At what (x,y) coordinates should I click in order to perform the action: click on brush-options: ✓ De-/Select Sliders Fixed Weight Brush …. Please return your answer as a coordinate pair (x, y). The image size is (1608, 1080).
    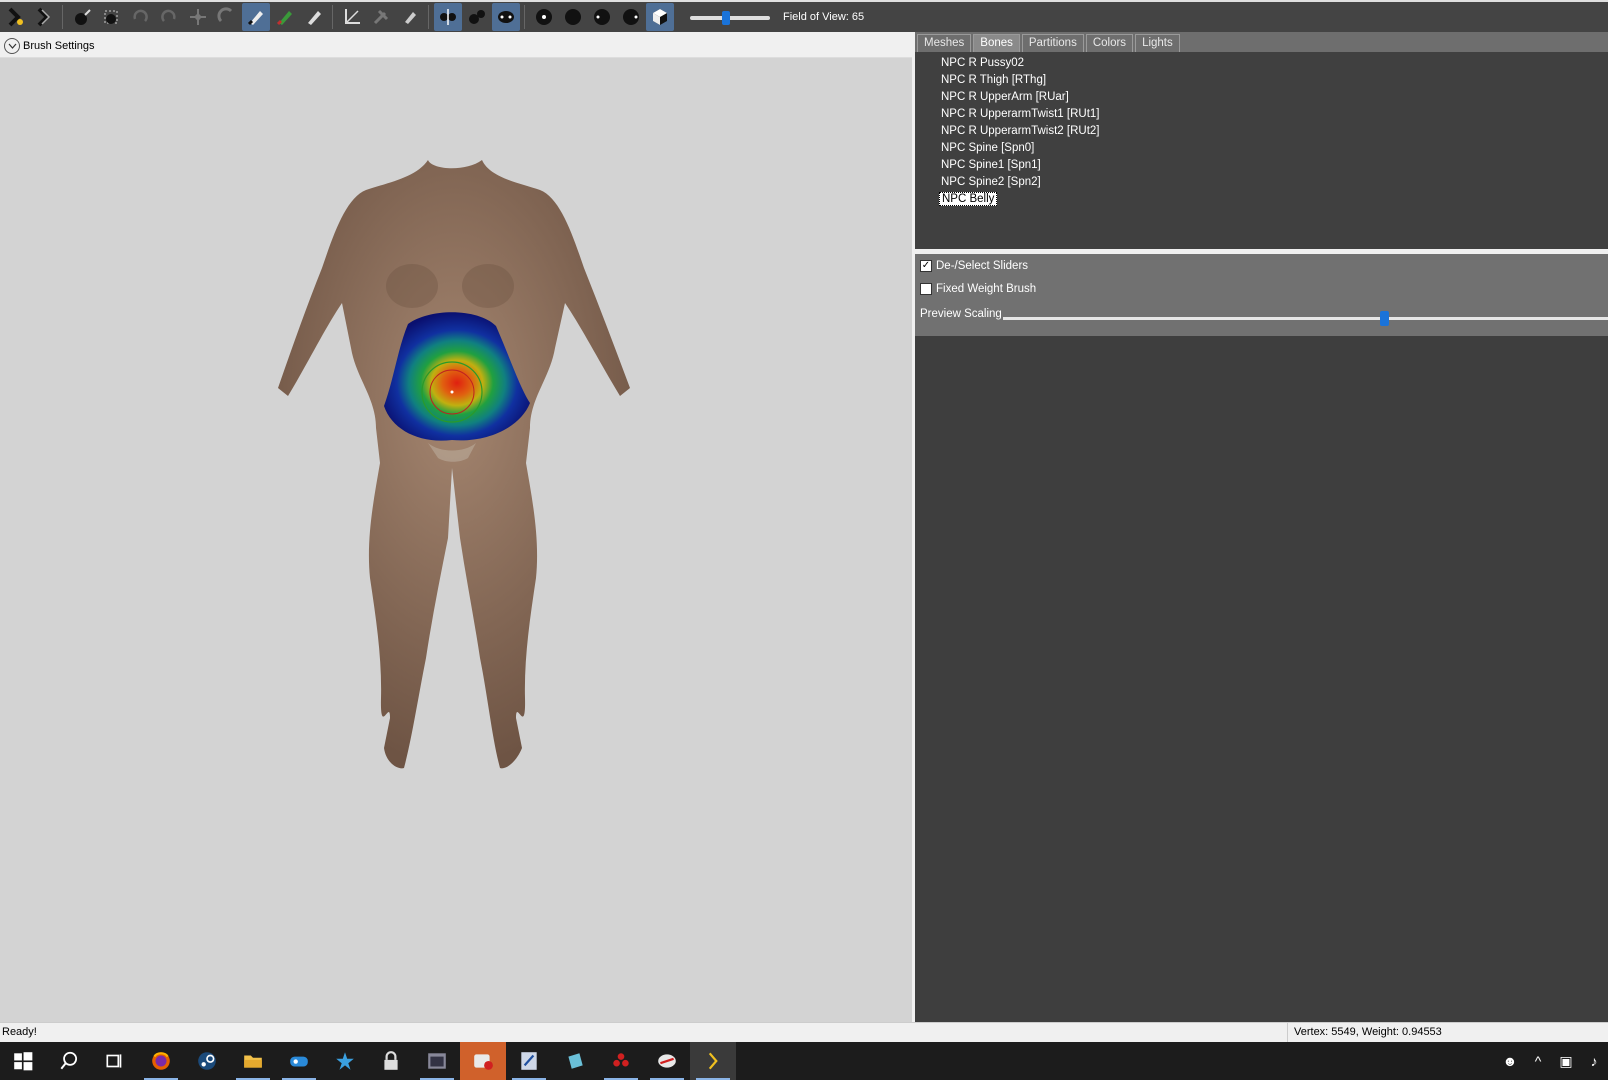
    Looking at the image, I should click on (1261, 295).